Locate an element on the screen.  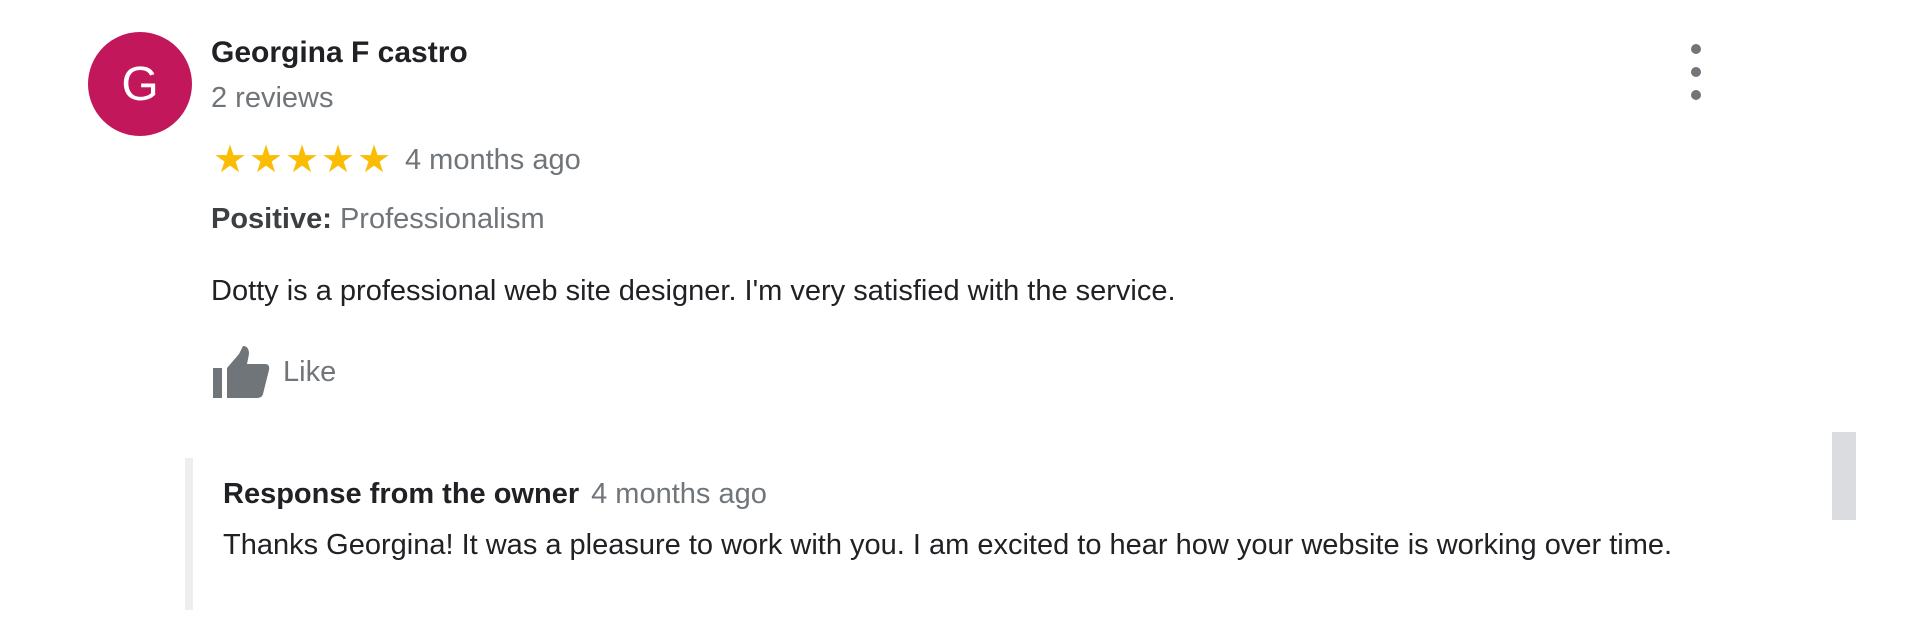
star-rating: ★ ★ ★ ★ ★ is located at coordinates (301, 160).